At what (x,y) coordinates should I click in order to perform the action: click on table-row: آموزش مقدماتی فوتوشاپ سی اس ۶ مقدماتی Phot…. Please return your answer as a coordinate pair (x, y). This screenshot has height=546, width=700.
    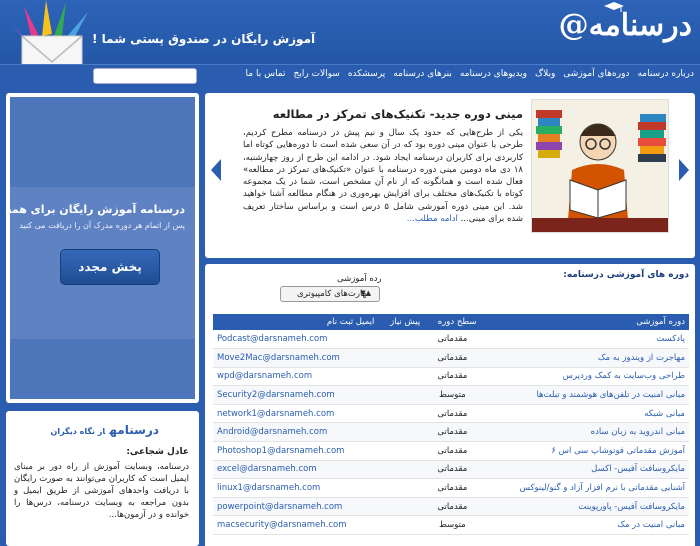
    Looking at the image, I should click on (451, 451).